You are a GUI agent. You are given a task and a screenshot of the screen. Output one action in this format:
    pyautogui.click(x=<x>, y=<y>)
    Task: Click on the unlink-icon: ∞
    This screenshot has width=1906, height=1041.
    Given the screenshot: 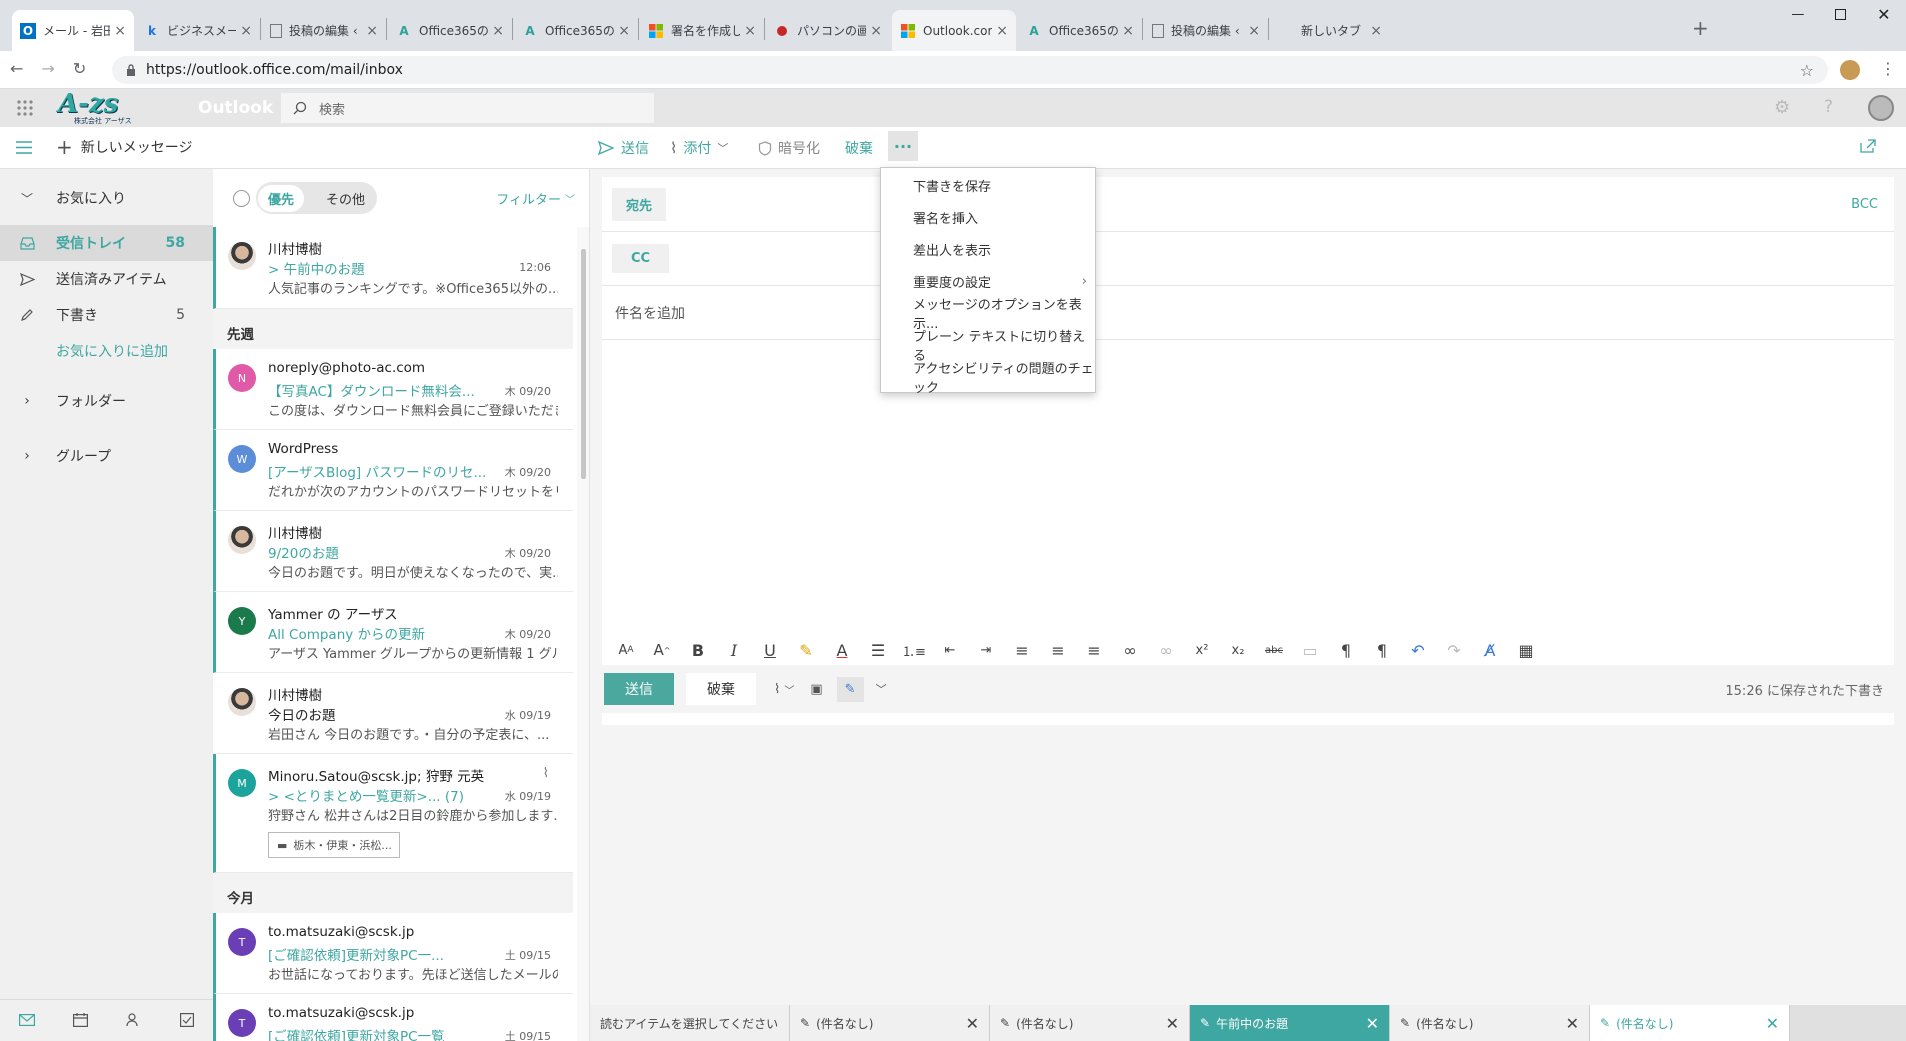 What is the action you would take?
    pyautogui.click(x=1166, y=650)
    